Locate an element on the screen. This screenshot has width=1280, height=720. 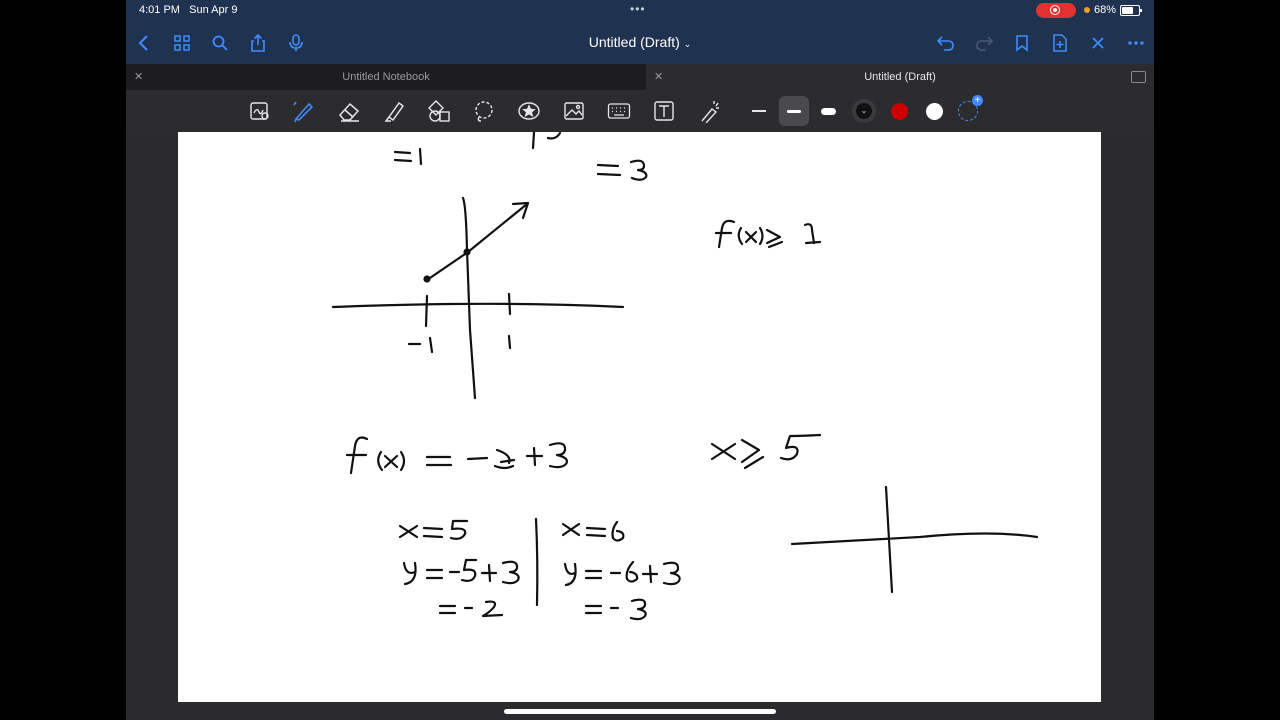
close-icon is located at coordinates (1098, 43).